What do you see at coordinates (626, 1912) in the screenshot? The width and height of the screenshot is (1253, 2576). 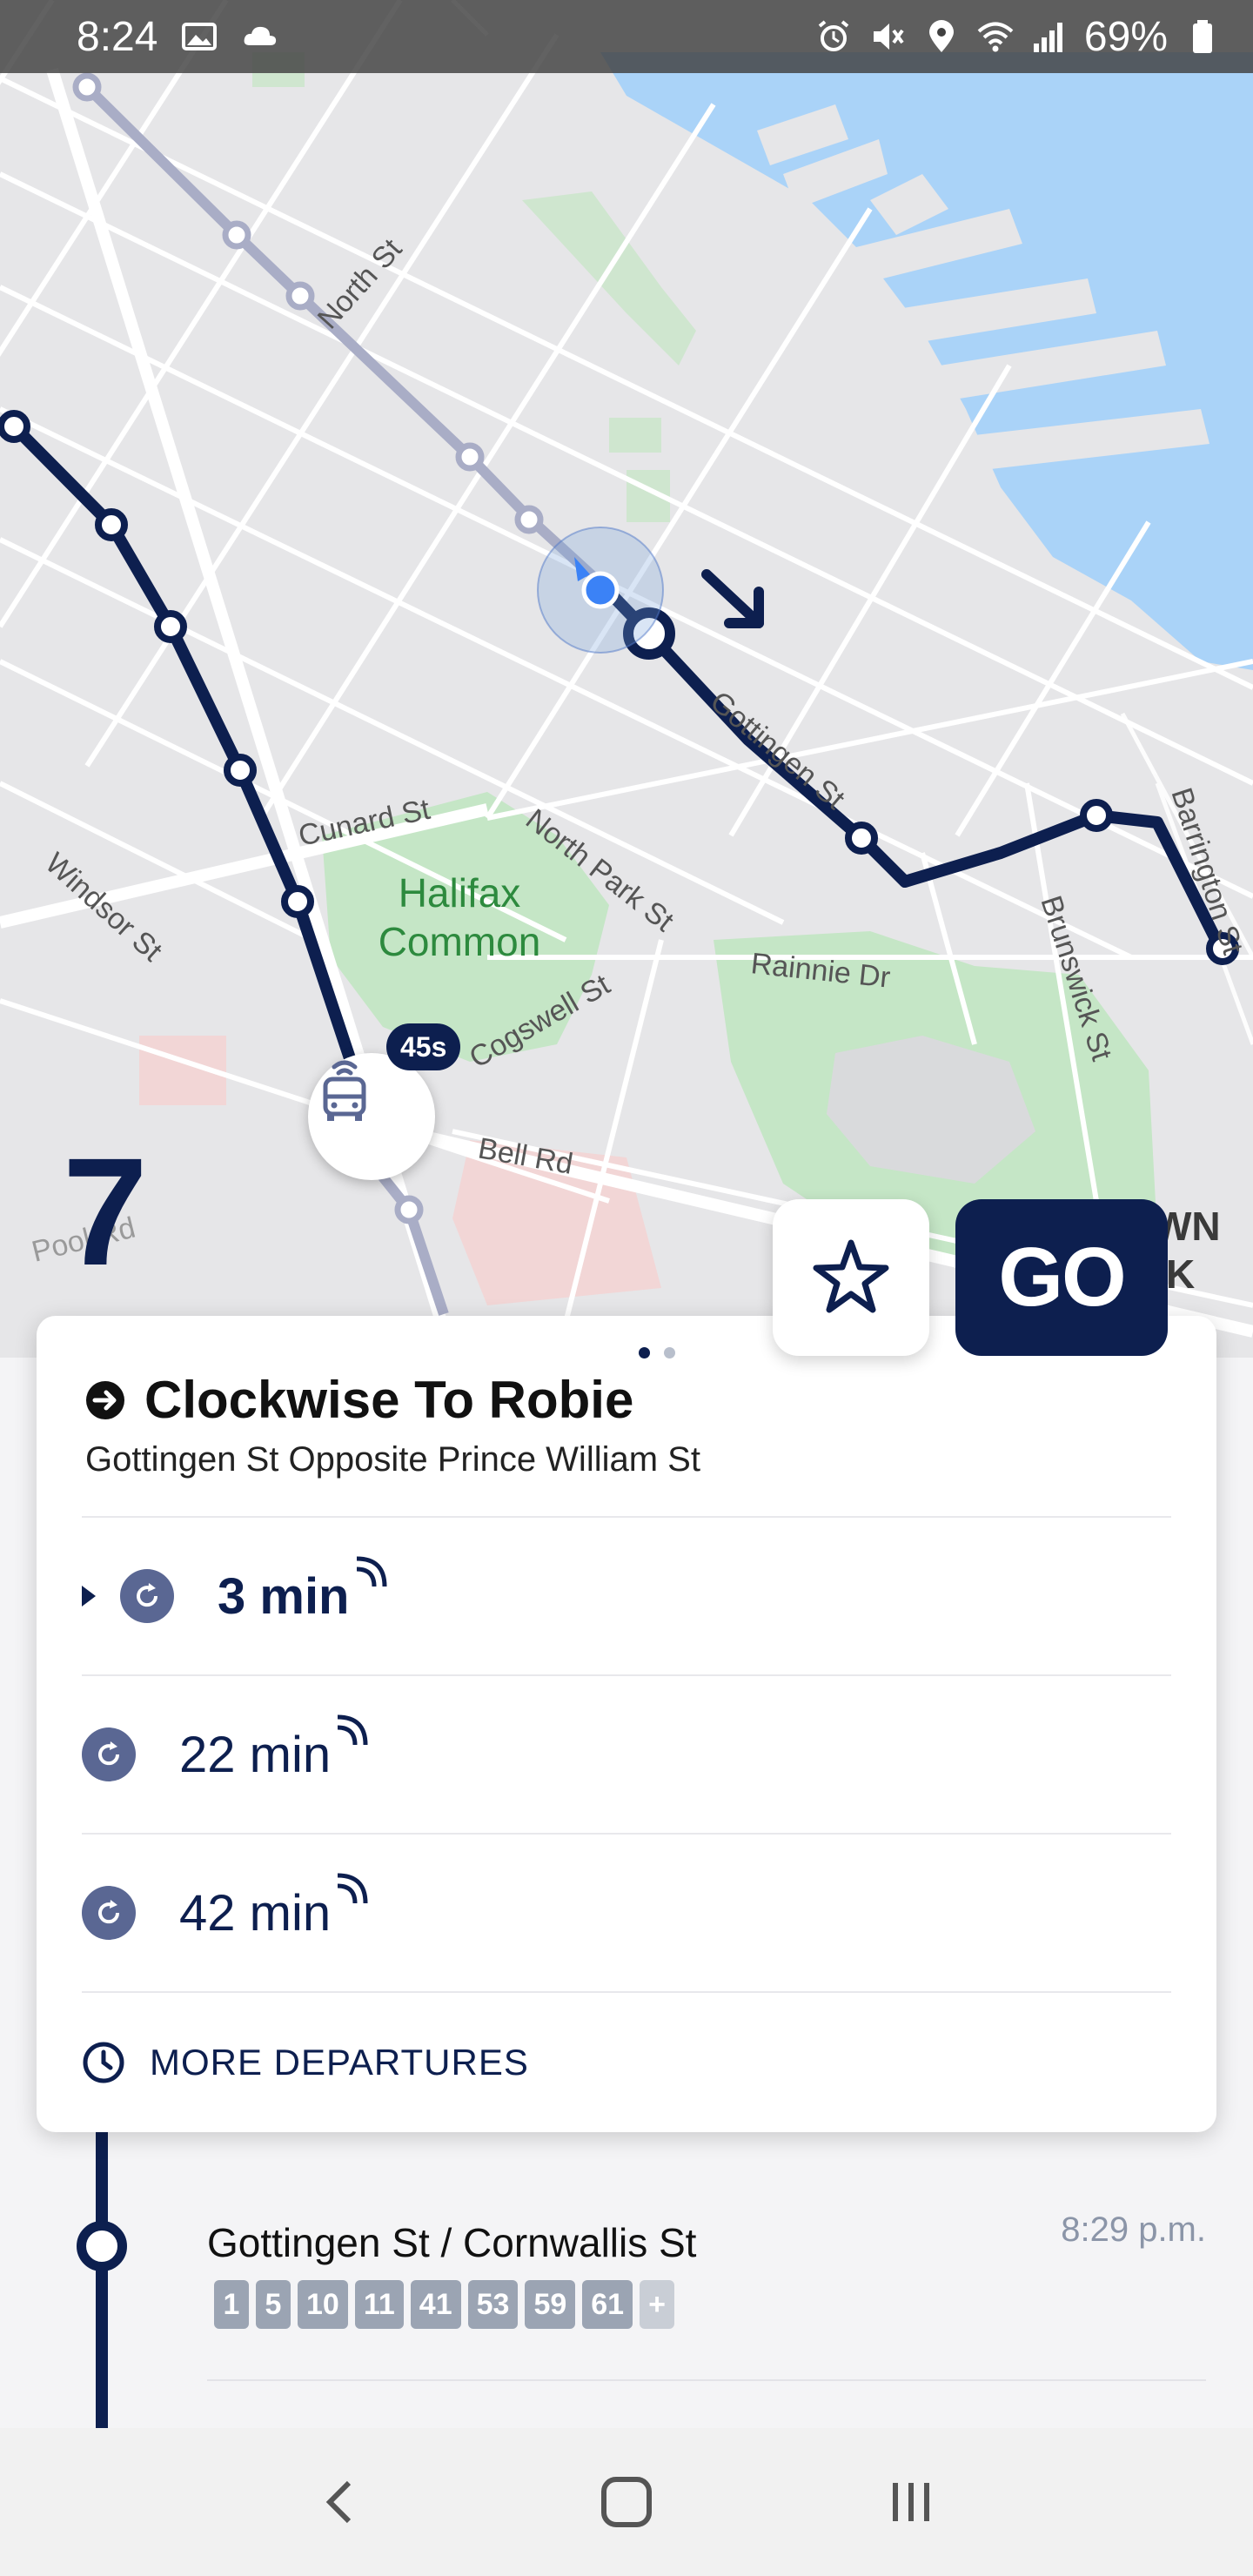 I see `departure-row: 42 min` at bounding box center [626, 1912].